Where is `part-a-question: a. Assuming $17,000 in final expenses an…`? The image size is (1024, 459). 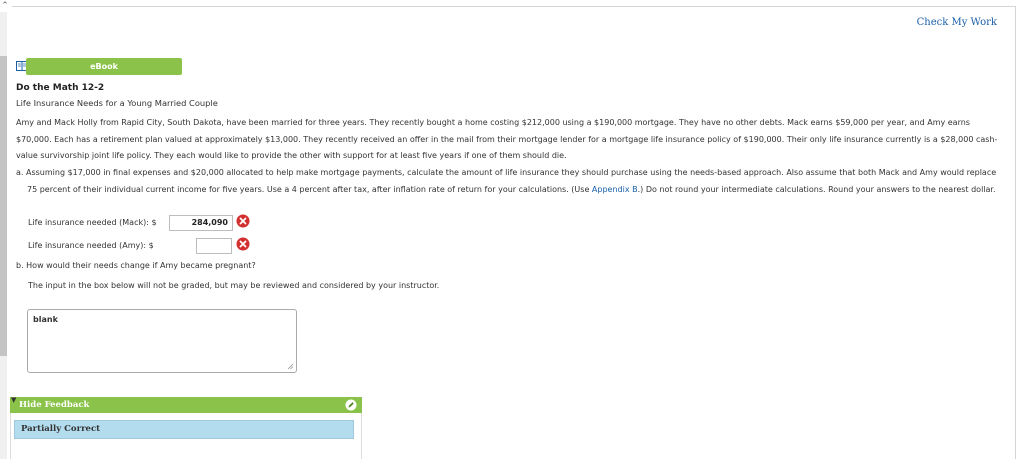
part-a-question: a. Assuming $17,000 in final expenses an… is located at coordinates (508, 181).